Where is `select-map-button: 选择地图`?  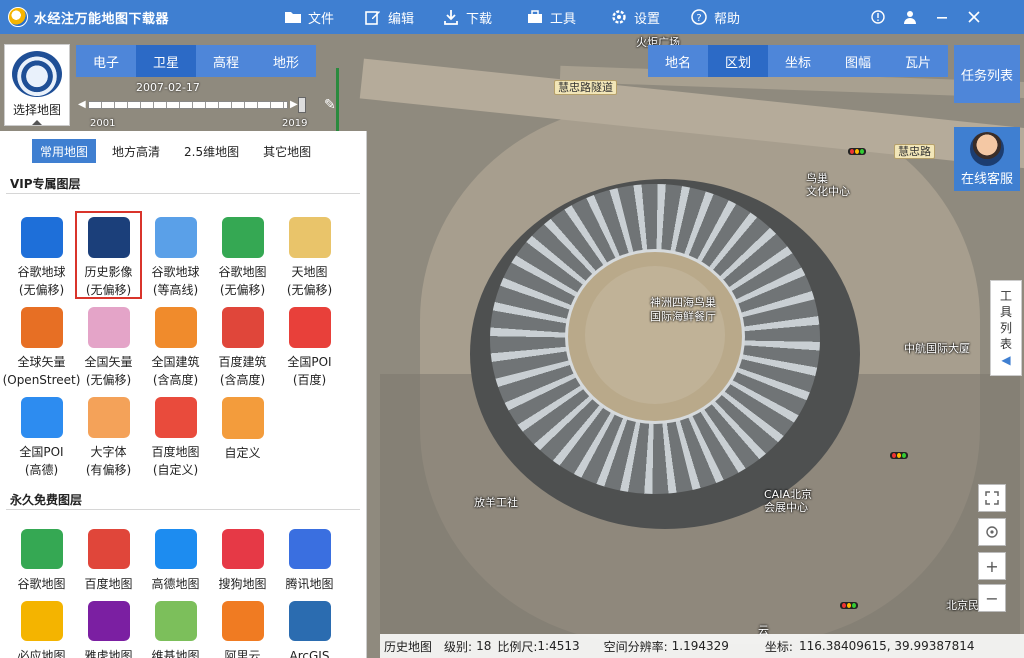
select-map-button: 选择地图 is located at coordinates (37, 85).